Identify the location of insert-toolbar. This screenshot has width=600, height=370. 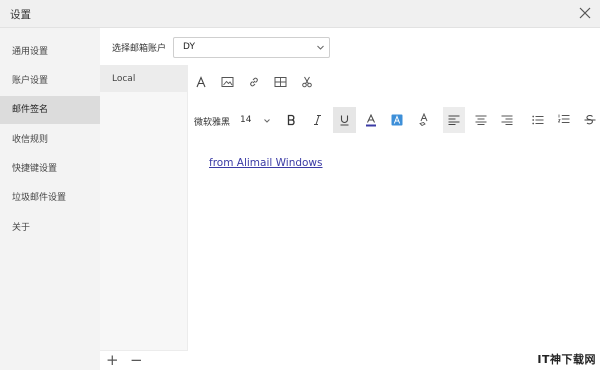
(394, 82).